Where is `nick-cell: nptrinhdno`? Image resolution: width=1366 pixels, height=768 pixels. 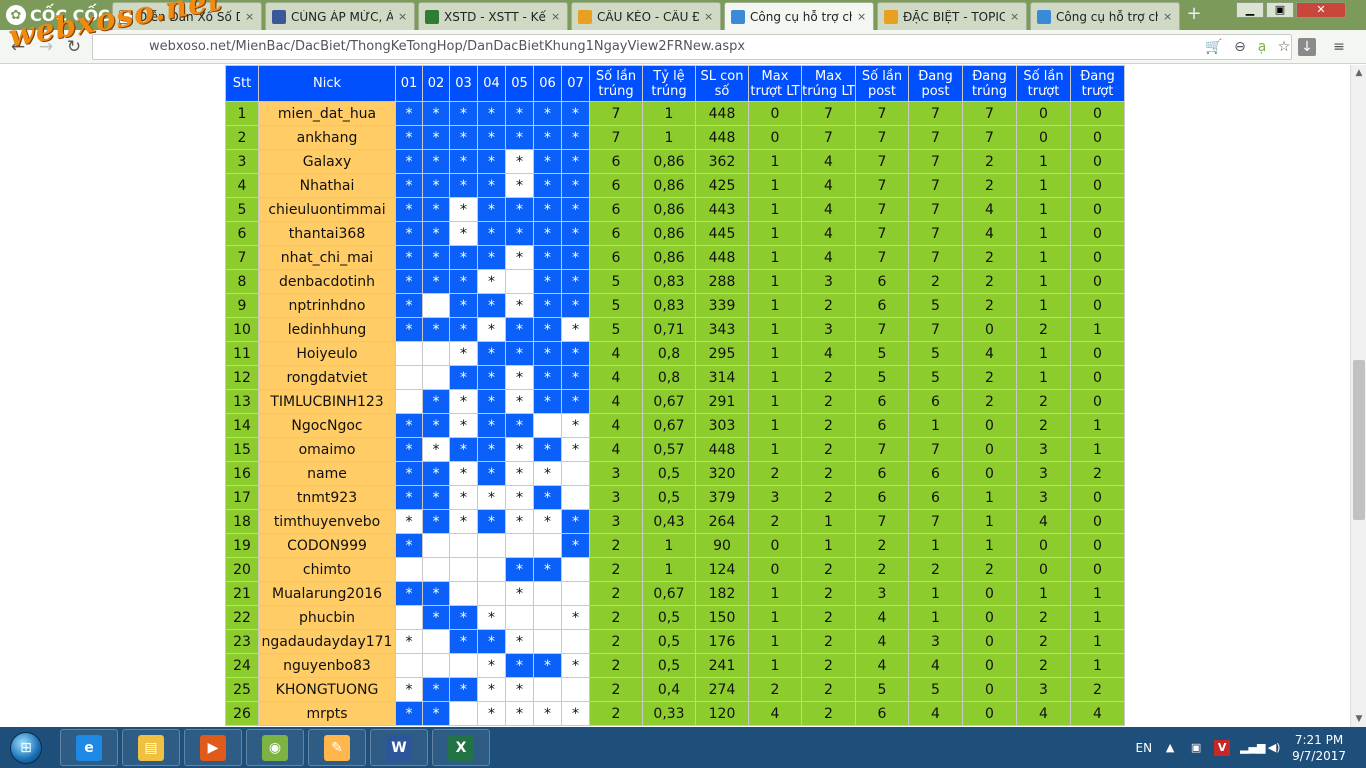
nick-cell: nptrinhdno is located at coordinates (327, 305).